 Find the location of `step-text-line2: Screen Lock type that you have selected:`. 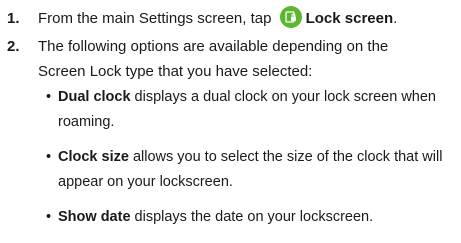

step-text-line2: Screen Lock type that you have selected: is located at coordinates (175, 71).